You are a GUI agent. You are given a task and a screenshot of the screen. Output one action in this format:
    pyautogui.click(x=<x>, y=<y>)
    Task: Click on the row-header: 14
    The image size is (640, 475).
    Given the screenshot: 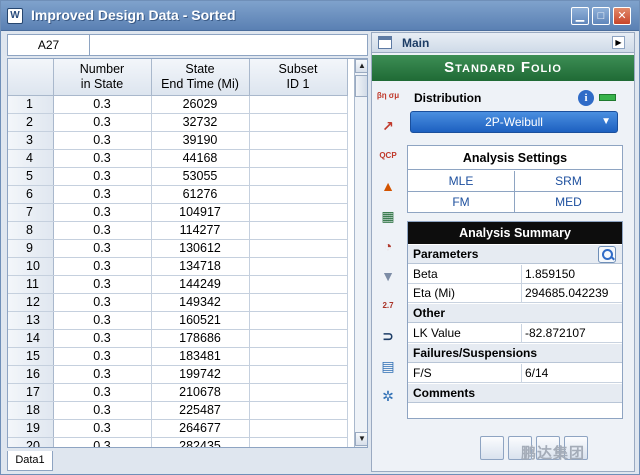 What is the action you would take?
    pyautogui.click(x=31, y=338)
    